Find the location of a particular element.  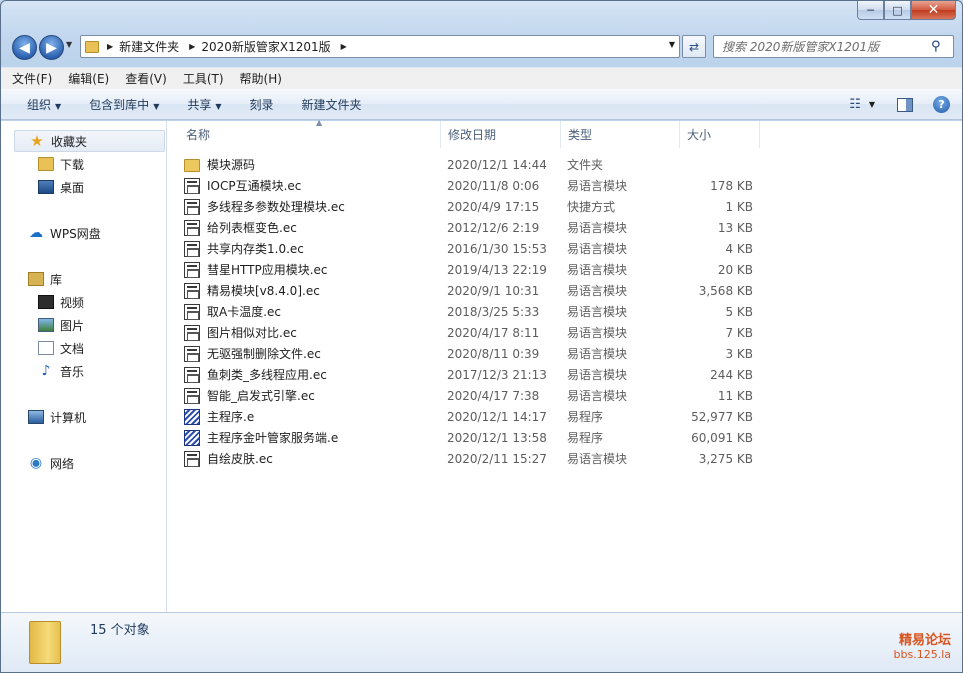

nav-desktop: 桌面 is located at coordinates (61, 187).